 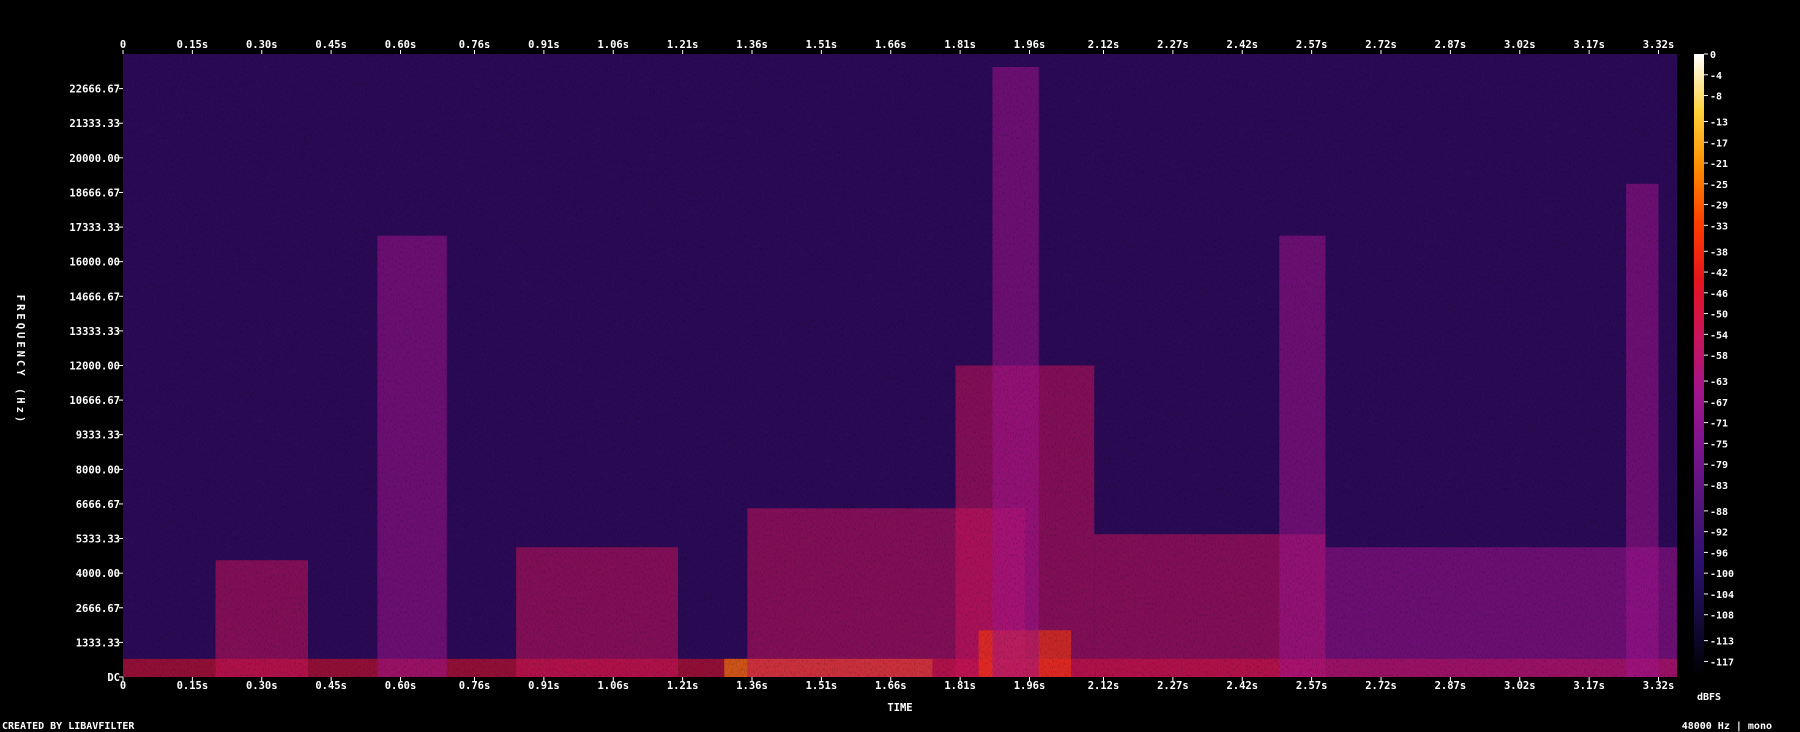 What do you see at coordinates (1242, 45) in the screenshot?
I see `x-tick-top-label: 2.42s` at bounding box center [1242, 45].